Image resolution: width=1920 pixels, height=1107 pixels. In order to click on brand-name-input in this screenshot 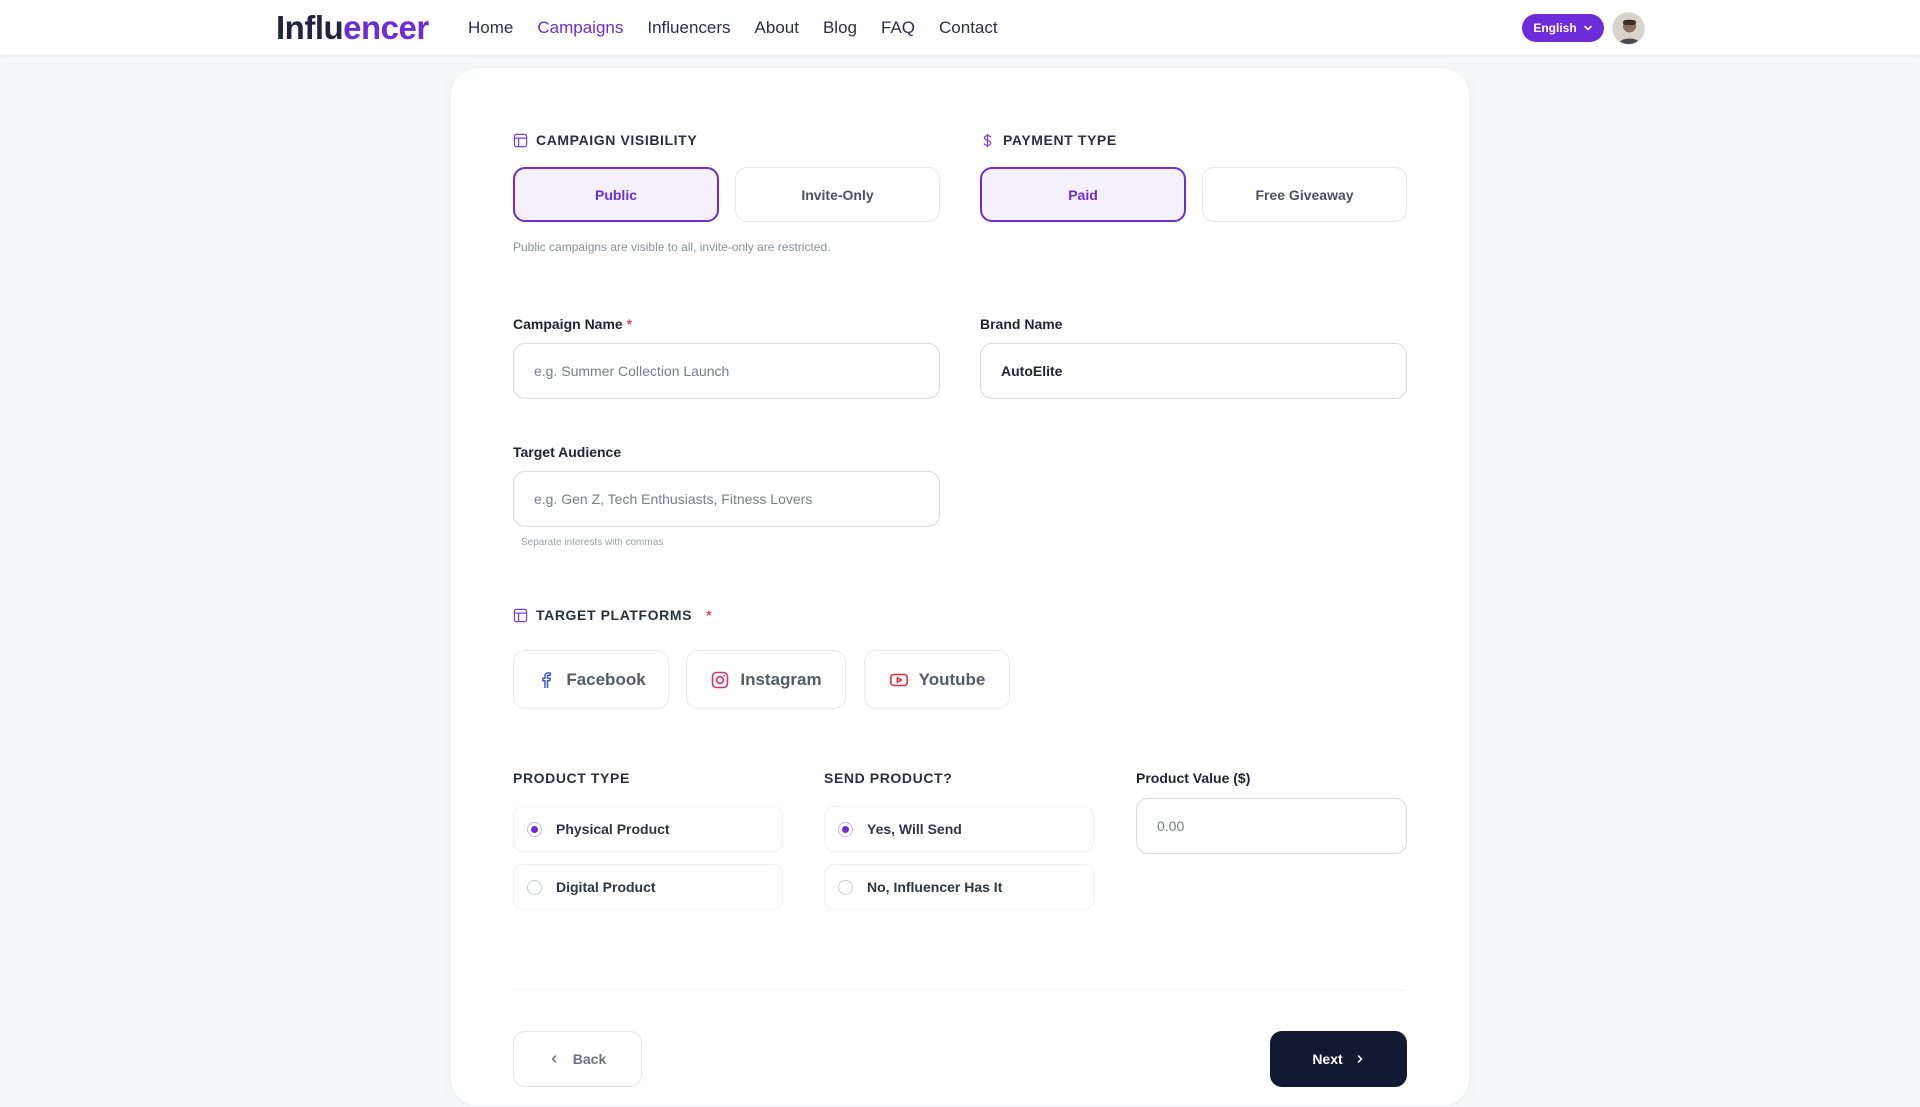, I will do `click(1193, 371)`.